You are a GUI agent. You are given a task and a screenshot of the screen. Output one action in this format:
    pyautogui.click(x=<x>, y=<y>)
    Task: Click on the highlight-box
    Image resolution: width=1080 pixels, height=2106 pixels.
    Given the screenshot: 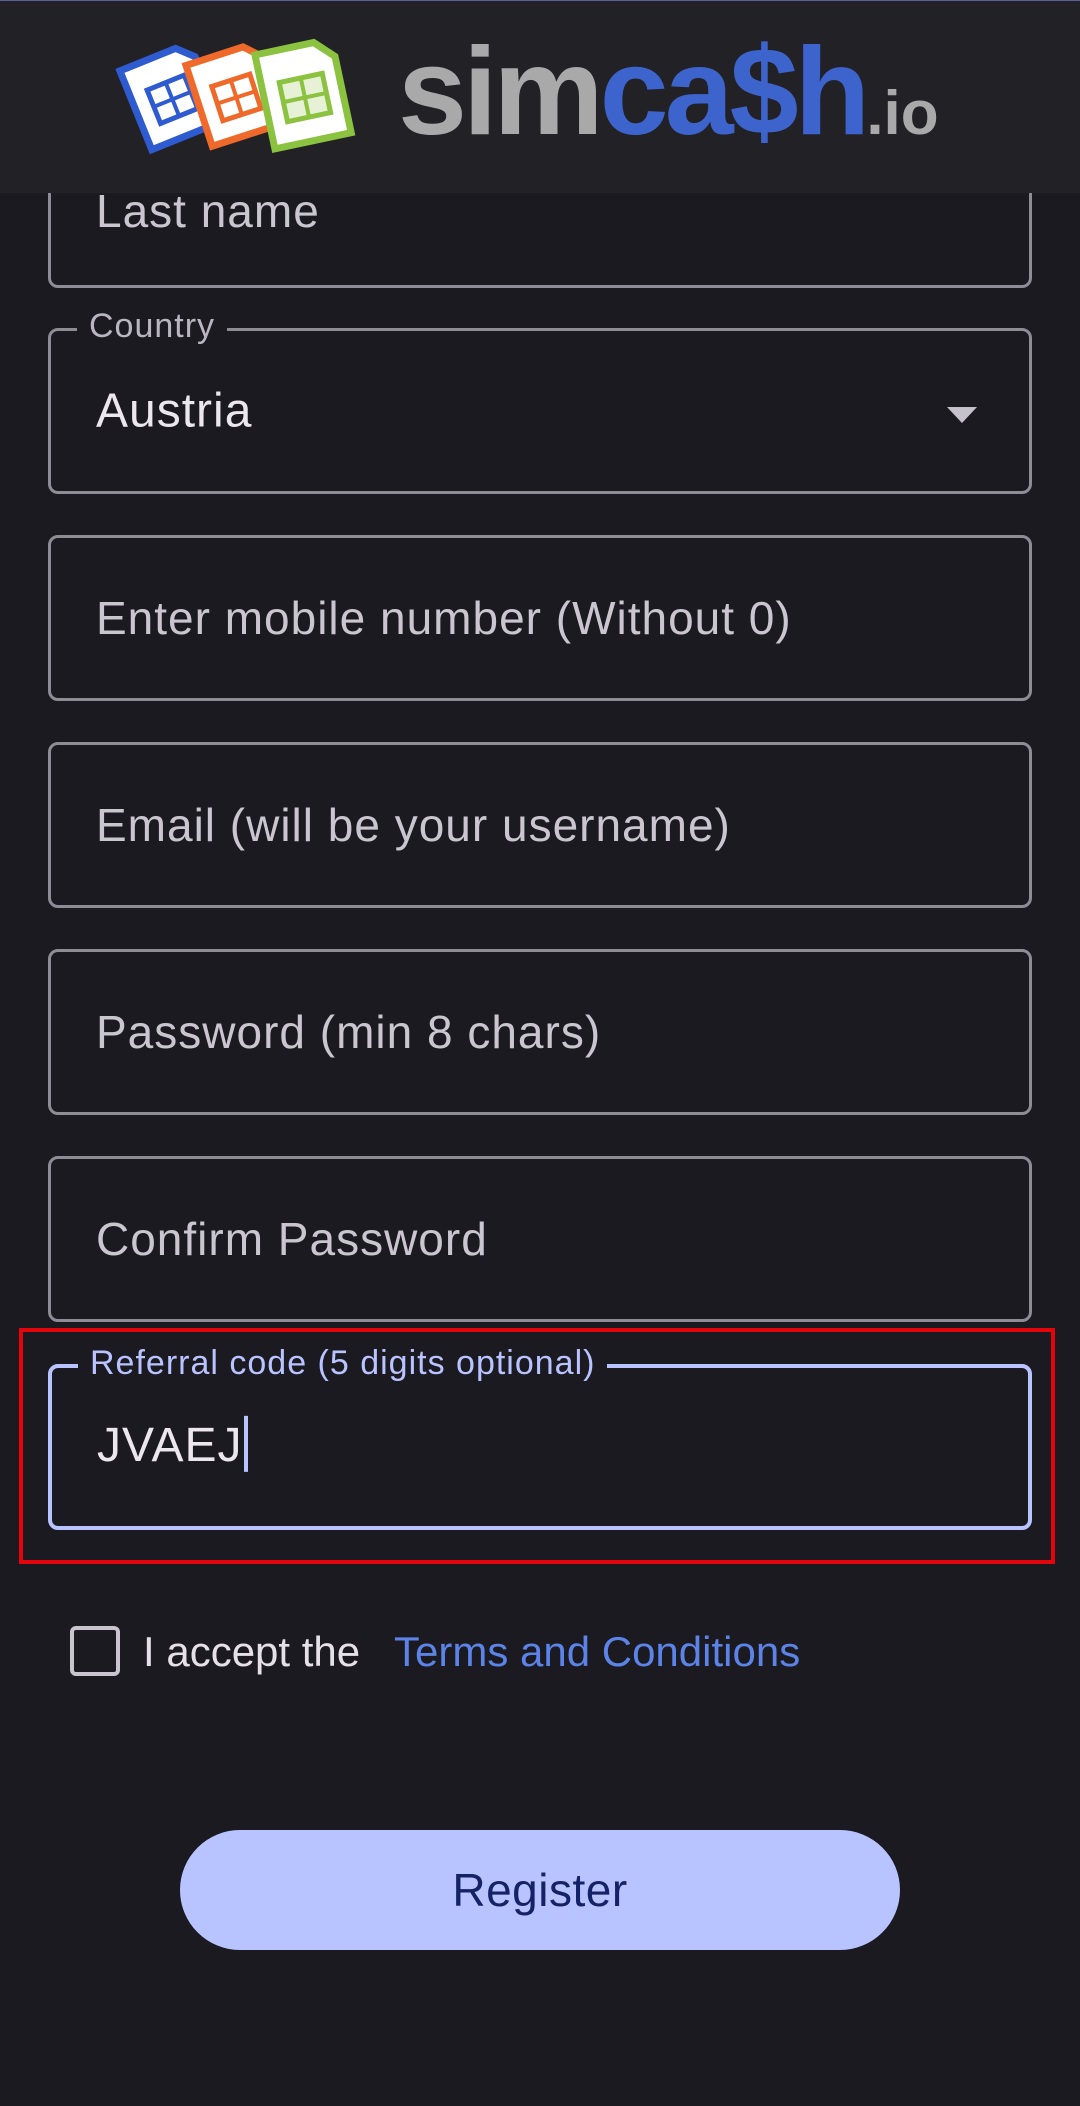 What is the action you would take?
    pyautogui.click(x=537, y=1446)
    